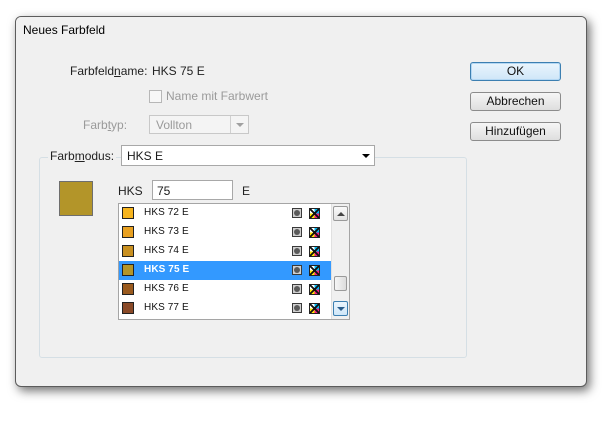 The image size is (616, 421). What do you see at coordinates (515, 101) in the screenshot?
I see `cancel-button: Abbrechen` at bounding box center [515, 101].